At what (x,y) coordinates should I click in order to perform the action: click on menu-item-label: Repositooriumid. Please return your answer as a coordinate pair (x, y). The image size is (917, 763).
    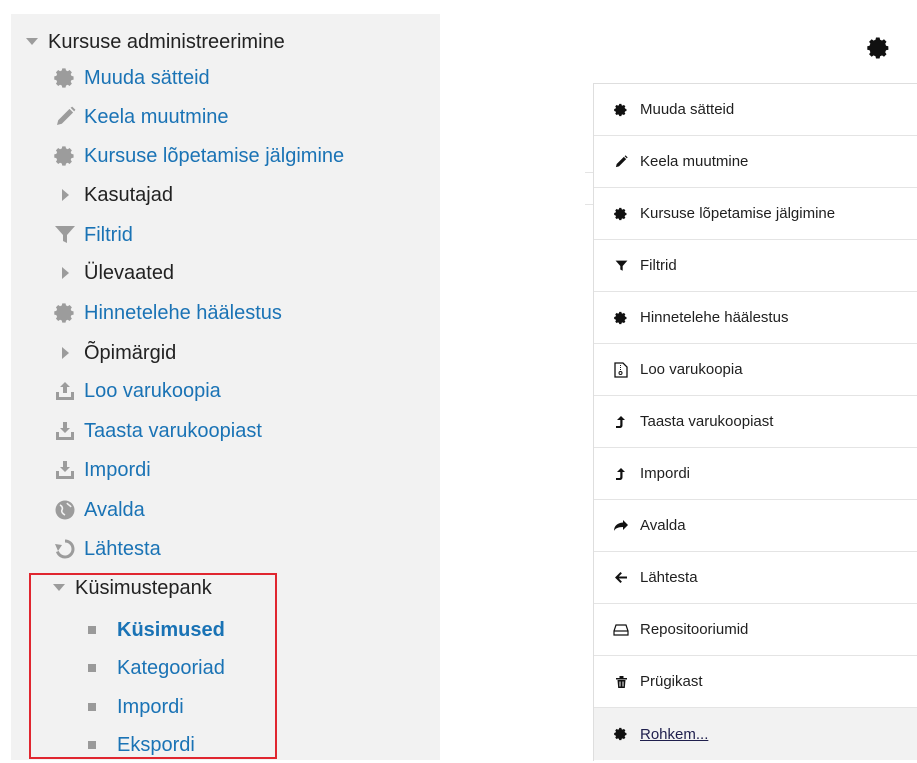
    Looking at the image, I should click on (694, 629).